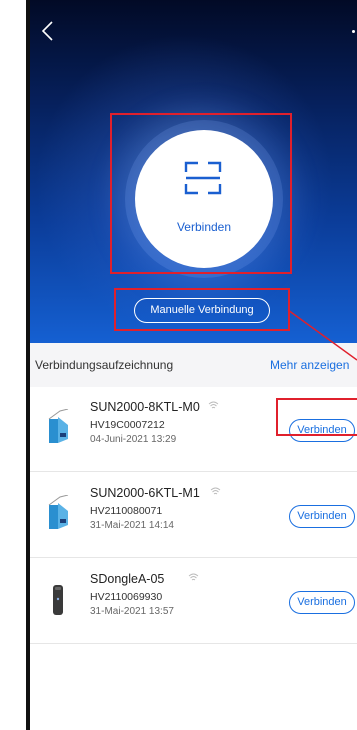 The image size is (357, 730). What do you see at coordinates (49, 31) in the screenshot?
I see `back-icon` at bounding box center [49, 31].